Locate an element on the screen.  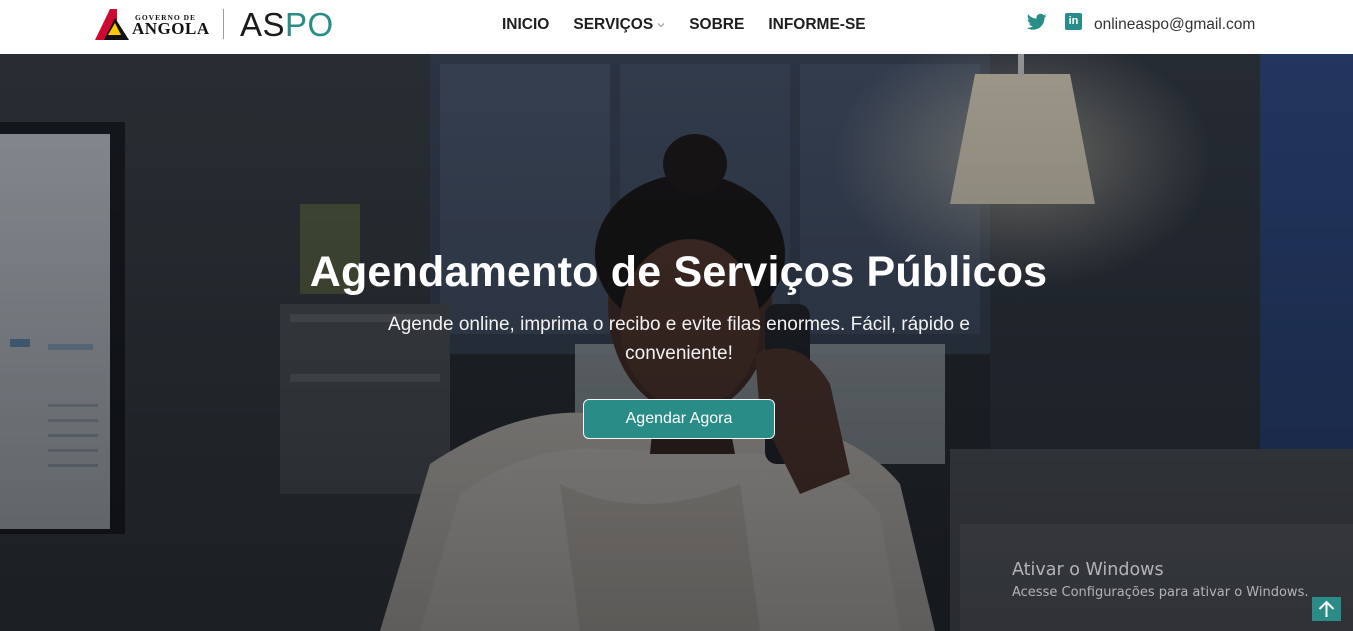
linkedin-icon-text: in is located at coordinates (1073, 21).